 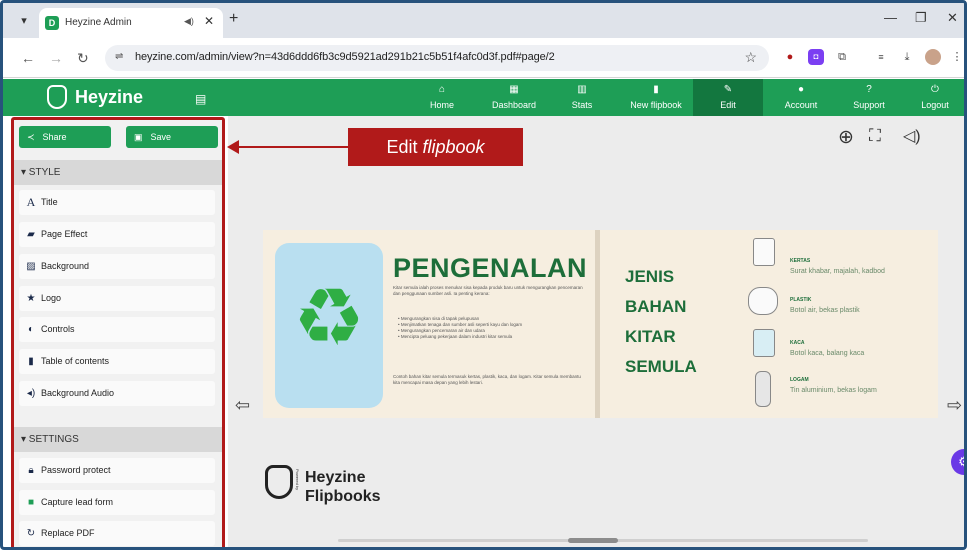 I want to click on close-window-icon: ✕, so click(x=952, y=18).